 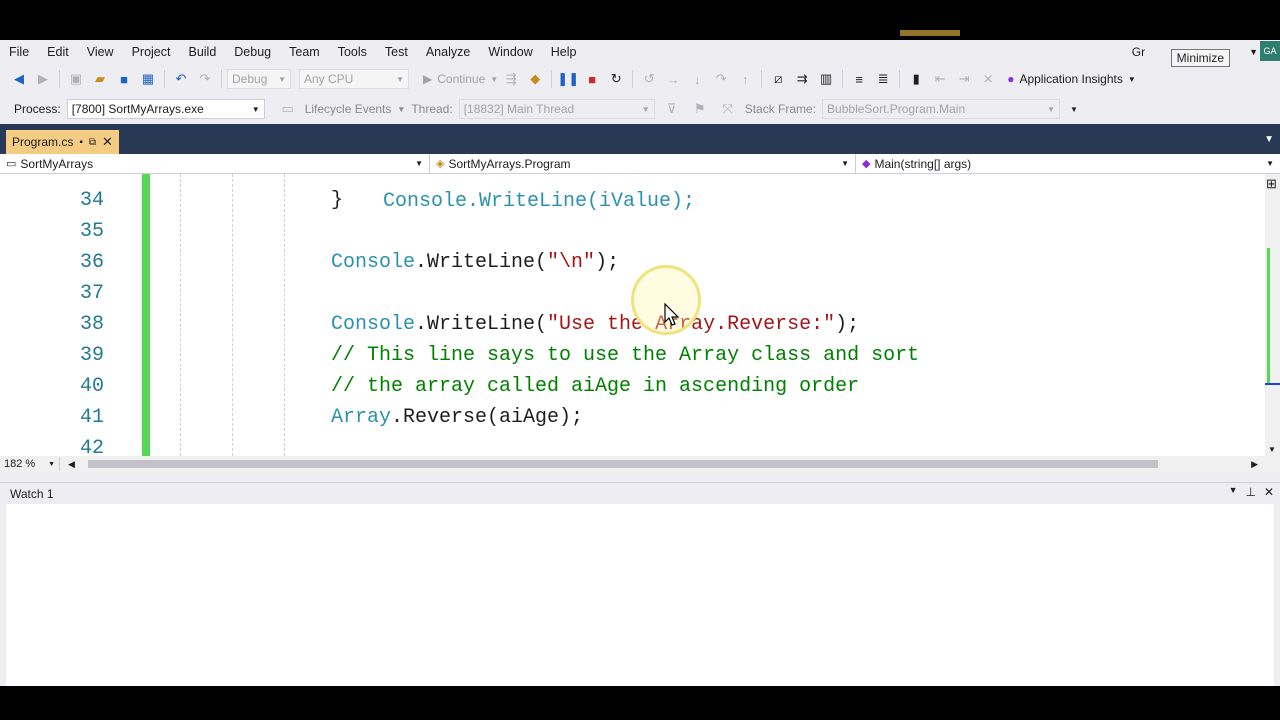 What do you see at coordinates (428, 79) in the screenshot?
I see `play-icon: ▶` at bounding box center [428, 79].